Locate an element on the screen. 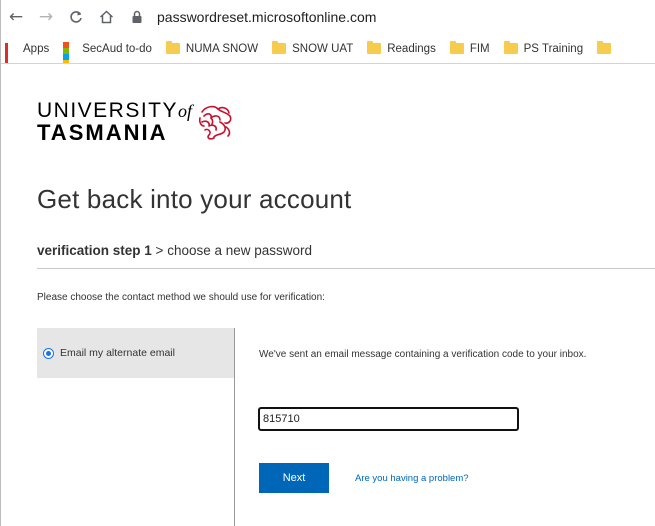 This screenshot has width=655, height=526. bookmark-ps-training: PS Training is located at coordinates (543, 48).